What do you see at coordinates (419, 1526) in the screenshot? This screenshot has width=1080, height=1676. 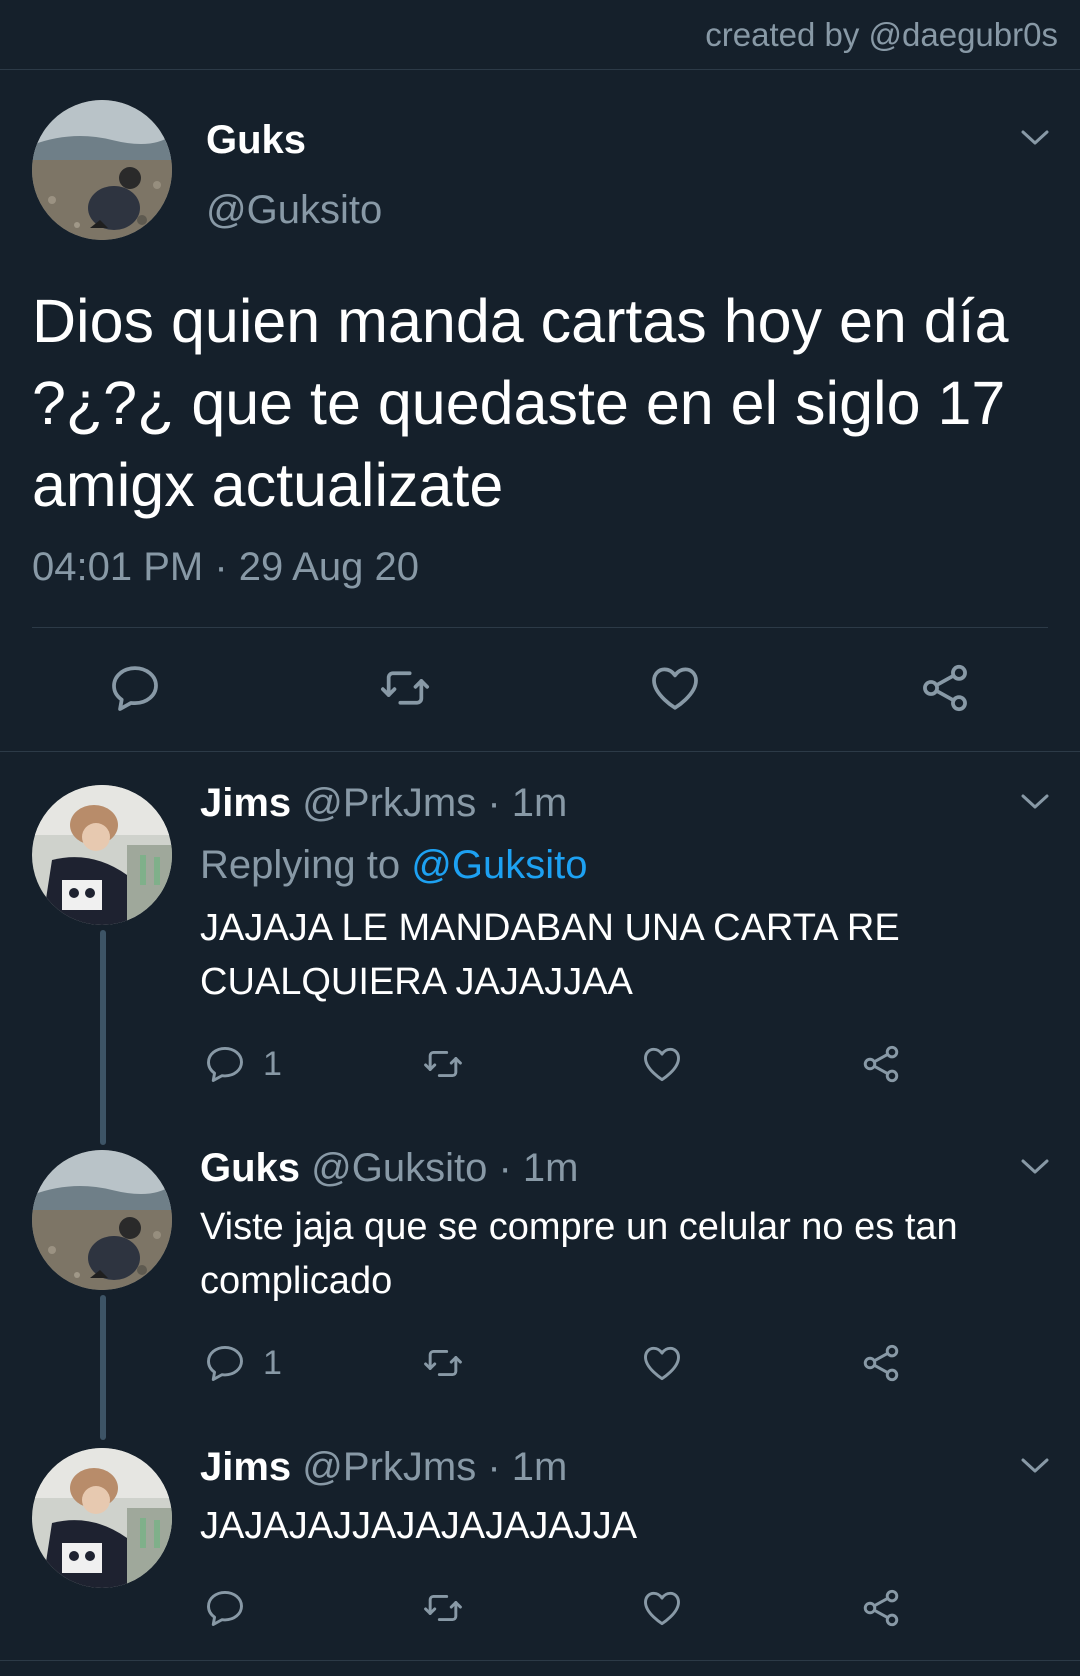 I see `reply-text: JAJAJAJJAJAJAJAJAJJA` at bounding box center [419, 1526].